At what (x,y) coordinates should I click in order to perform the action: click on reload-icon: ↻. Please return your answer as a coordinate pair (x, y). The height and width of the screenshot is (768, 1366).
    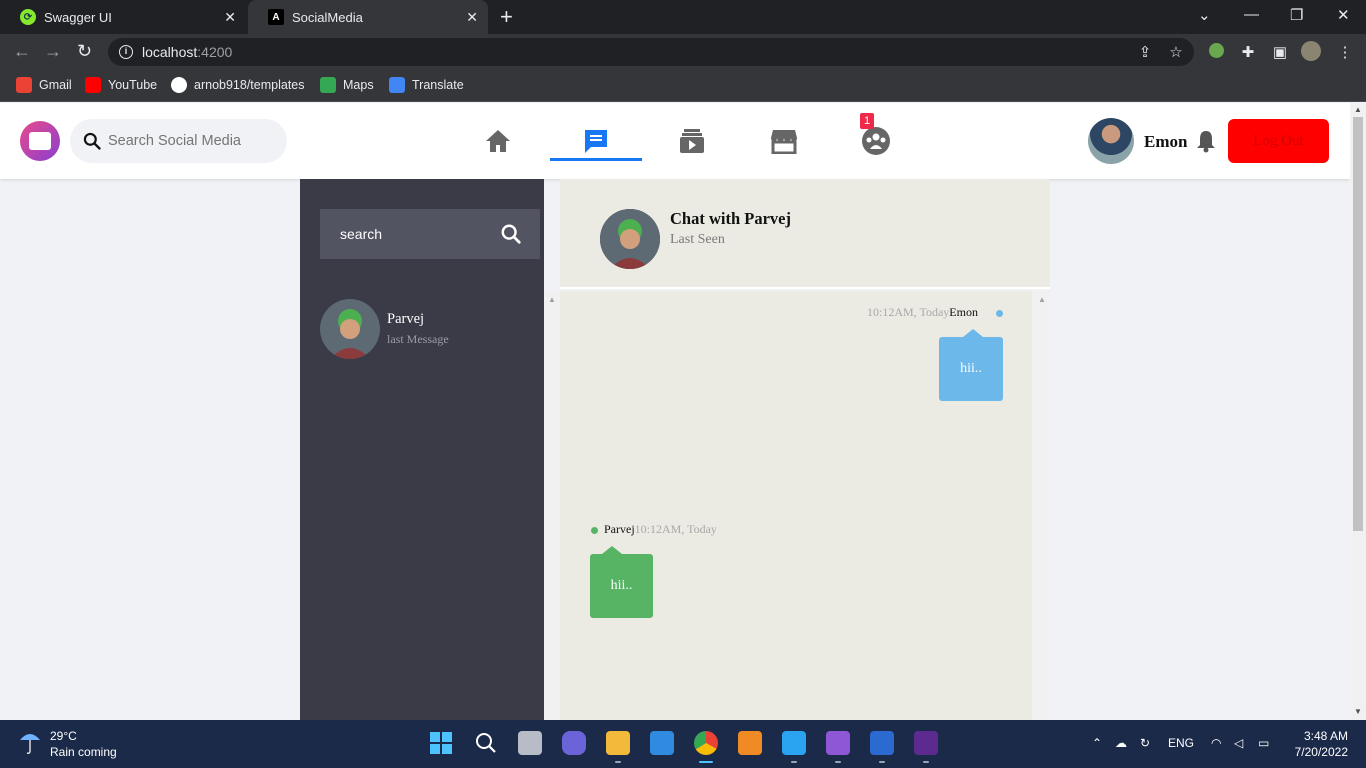
    Looking at the image, I should click on (84, 51).